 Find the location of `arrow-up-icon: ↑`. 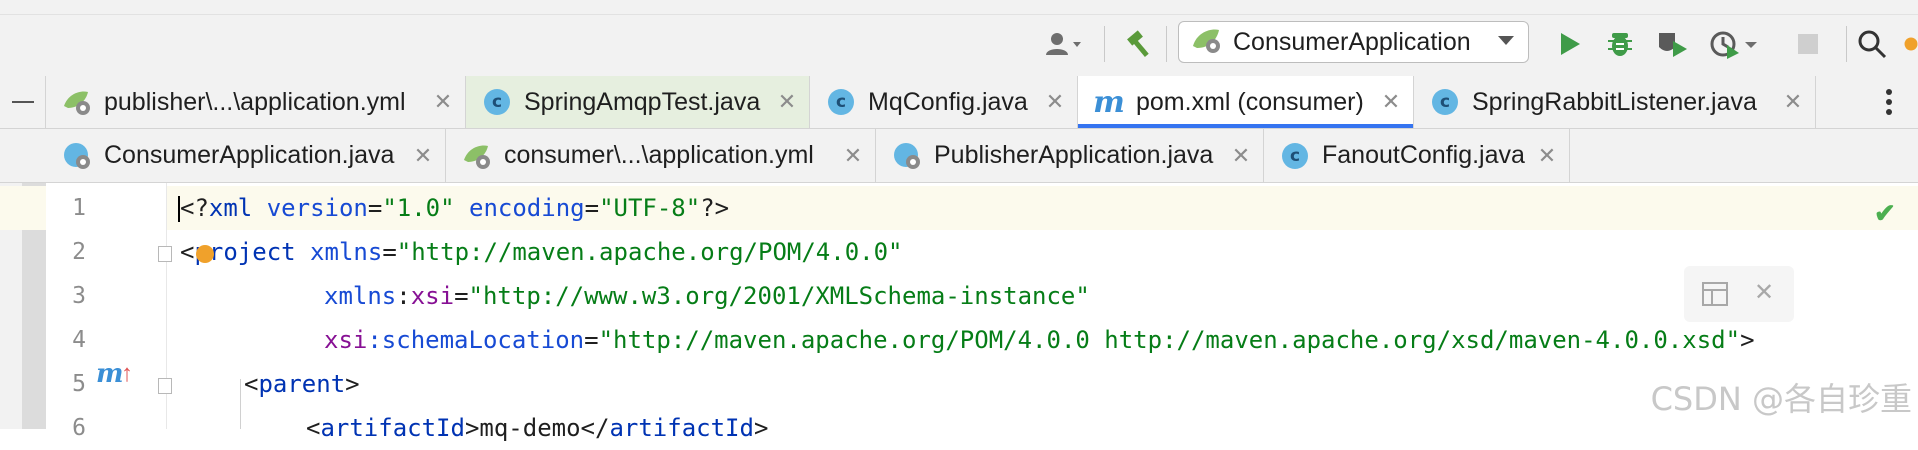

arrow-up-icon: ↑ is located at coordinates (127, 374).